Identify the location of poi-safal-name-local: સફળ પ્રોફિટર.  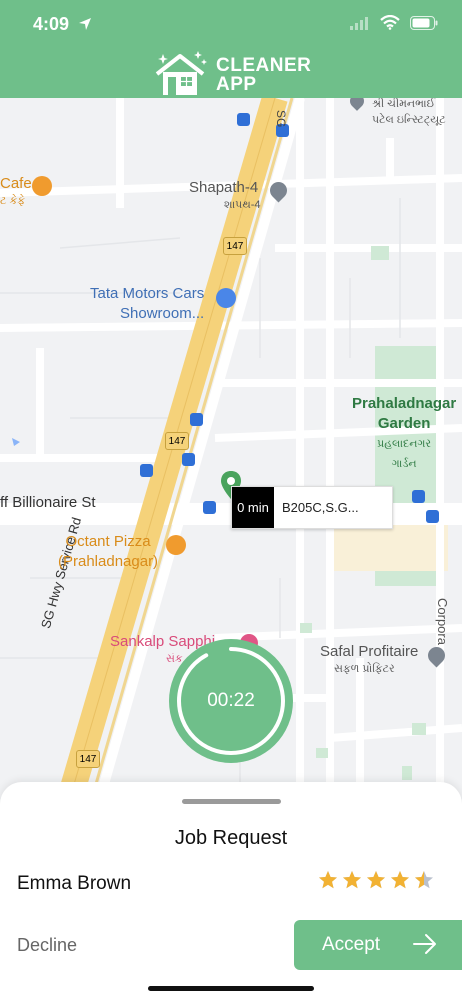
(364, 669).